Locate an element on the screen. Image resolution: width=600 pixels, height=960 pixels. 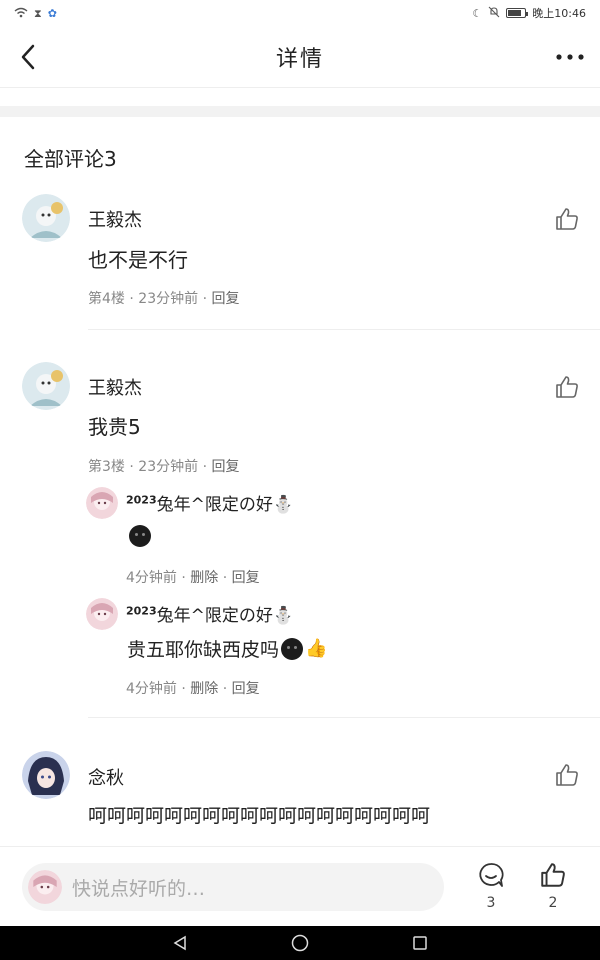
comment-floor: 第3楼 is located at coordinates (106, 467).